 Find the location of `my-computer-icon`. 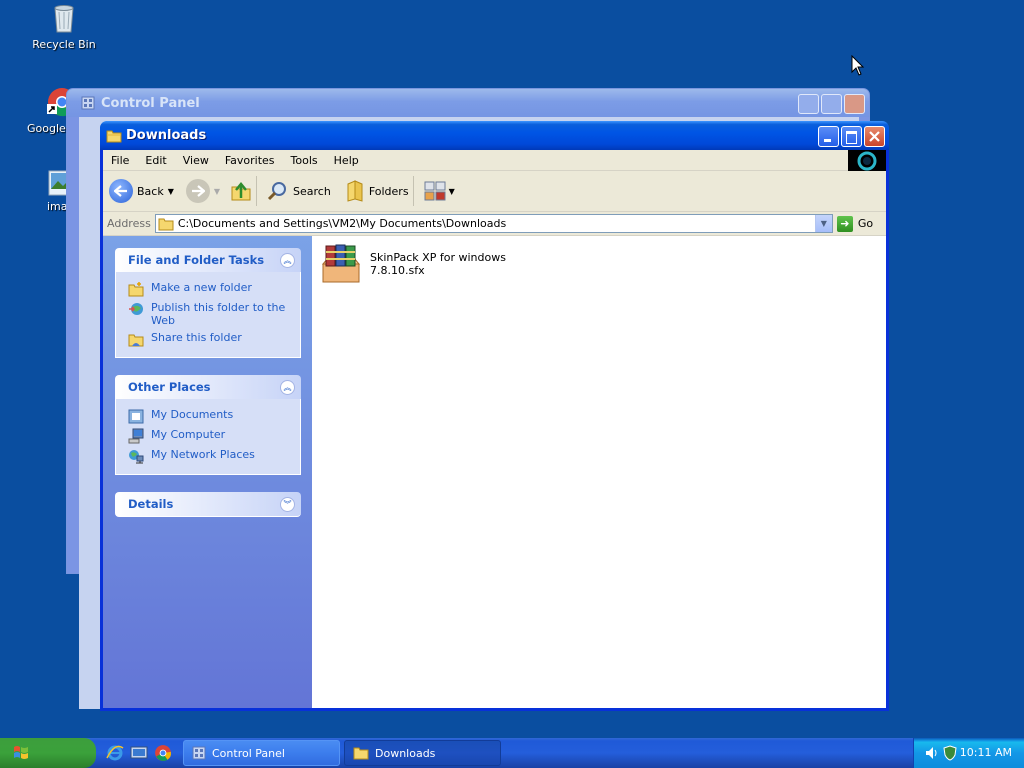

my-computer-icon is located at coordinates (136, 436).